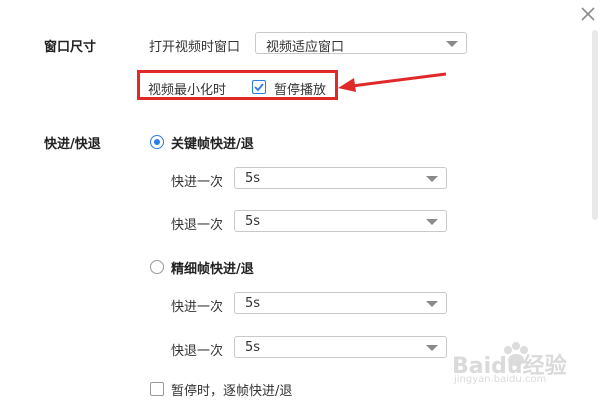  Describe the element at coordinates (595, 125) in the screenshot. I see `scrollbar` at that location.